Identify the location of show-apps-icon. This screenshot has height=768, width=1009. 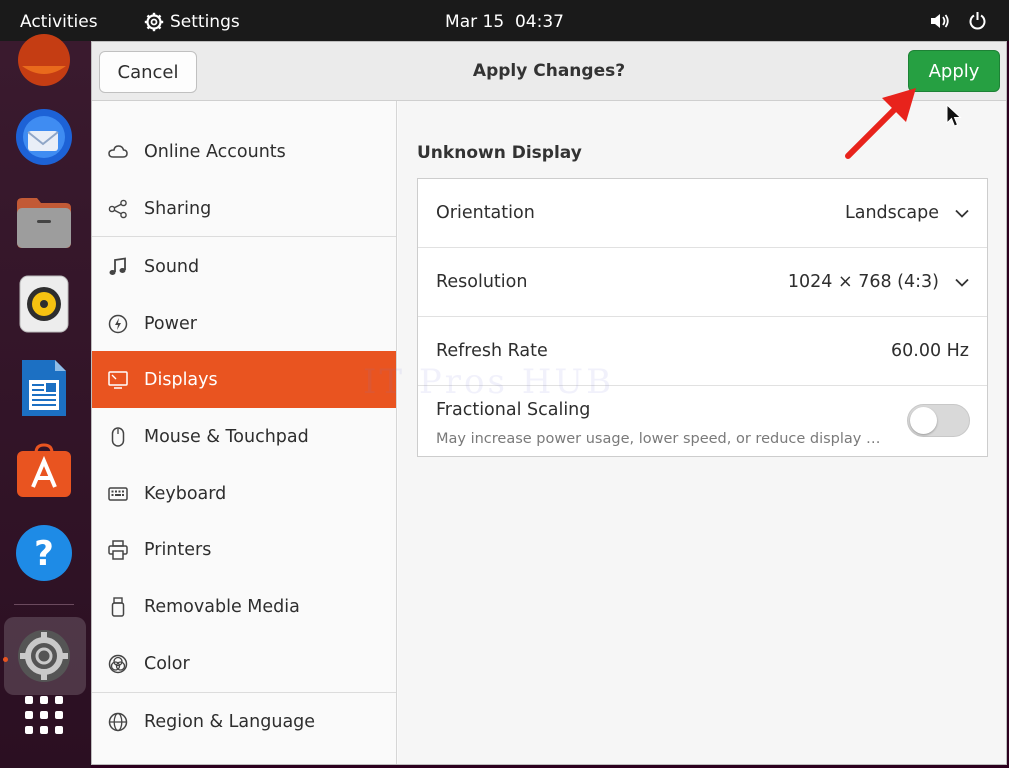
(44, 715).